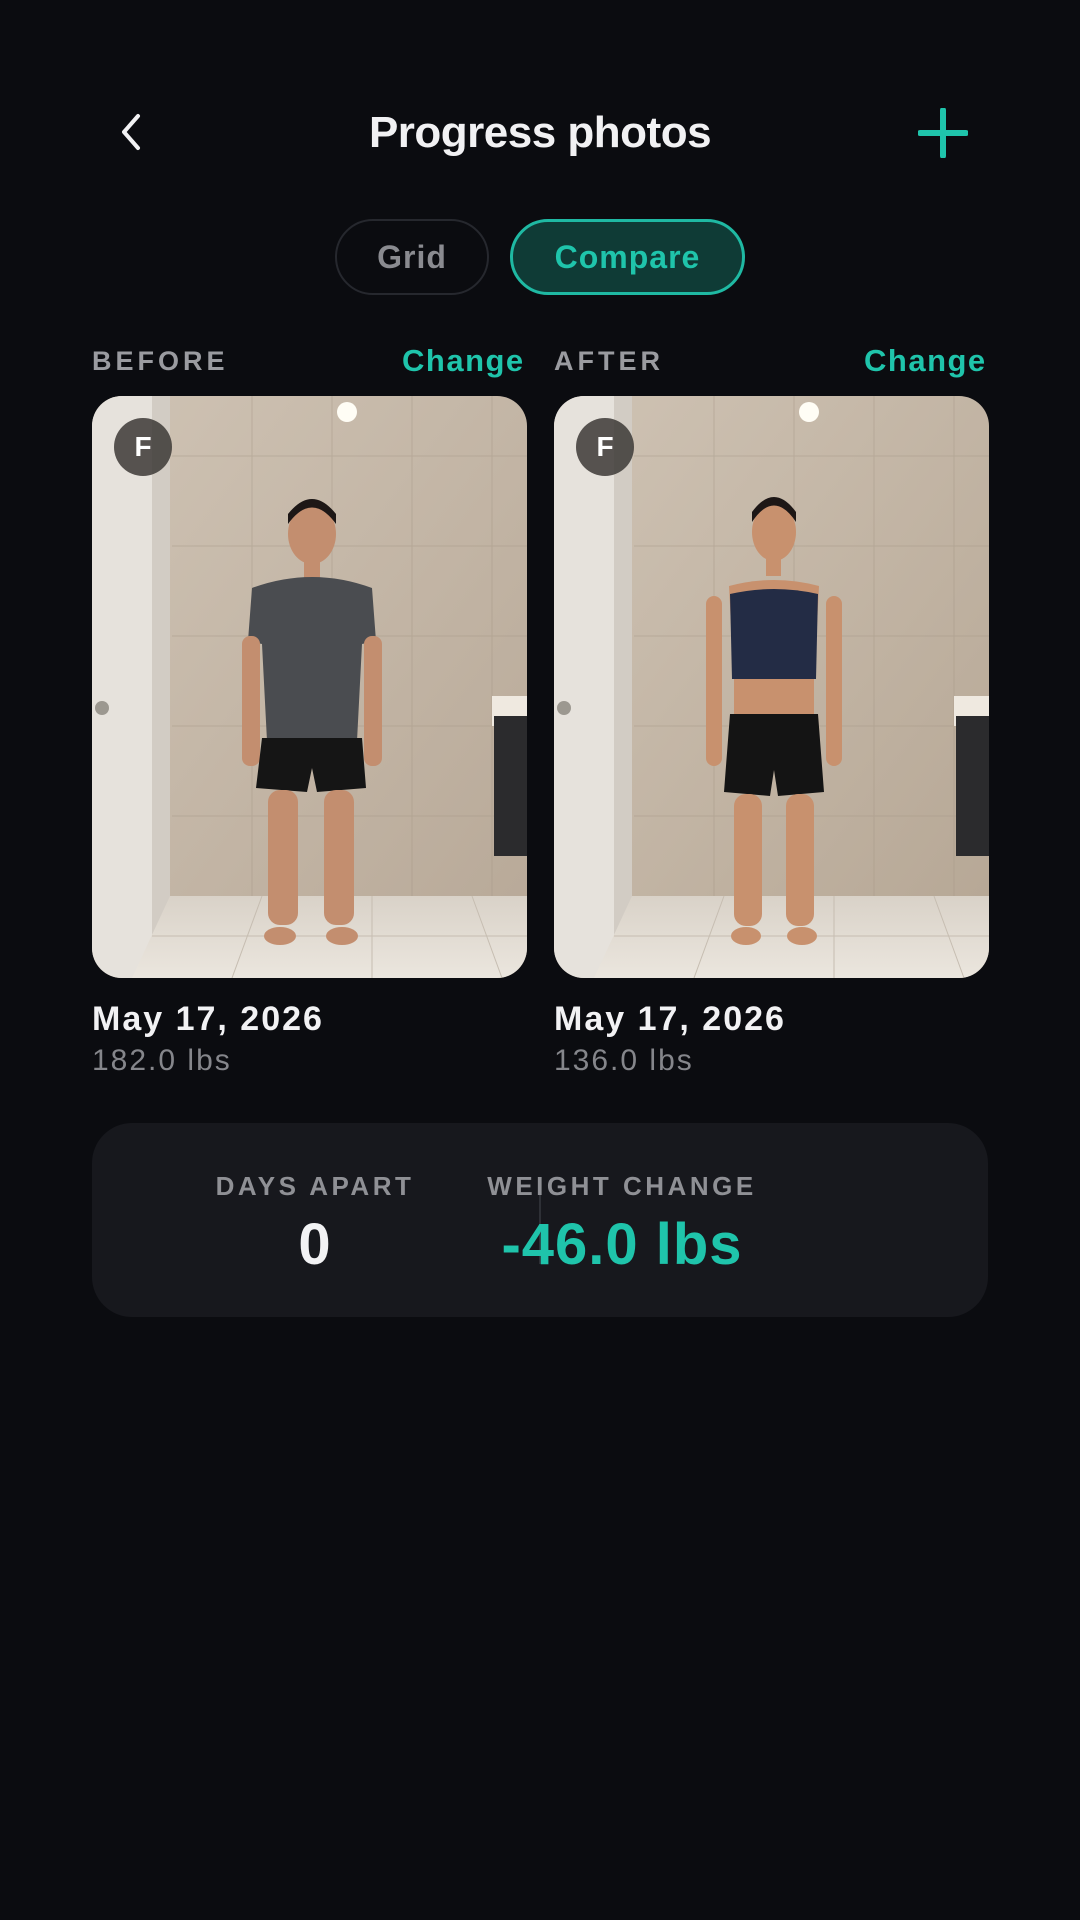  What do you see at coordinates (540, 135) in the screenshot?
I see `header-bar: Progress photos` at bounding box center [540, 135].